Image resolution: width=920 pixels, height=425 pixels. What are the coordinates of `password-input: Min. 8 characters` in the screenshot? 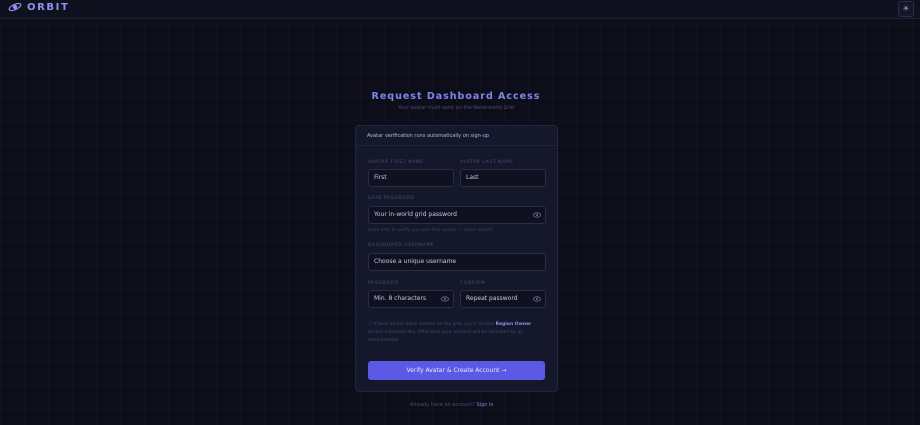 It's located at (411, 299).